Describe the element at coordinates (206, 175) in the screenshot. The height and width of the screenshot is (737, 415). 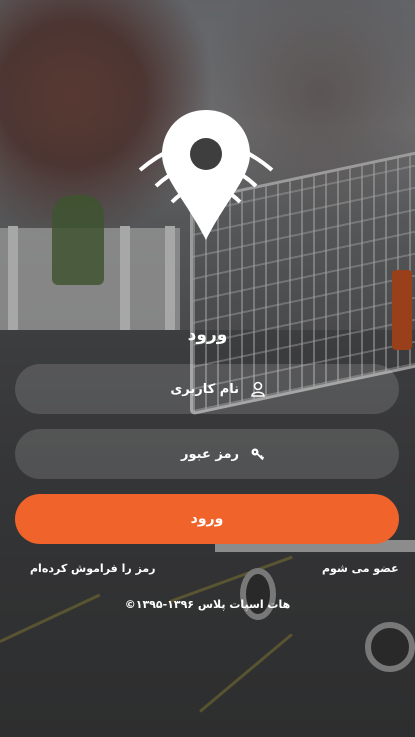
I see `location-pin-wifi-icon` at that location.